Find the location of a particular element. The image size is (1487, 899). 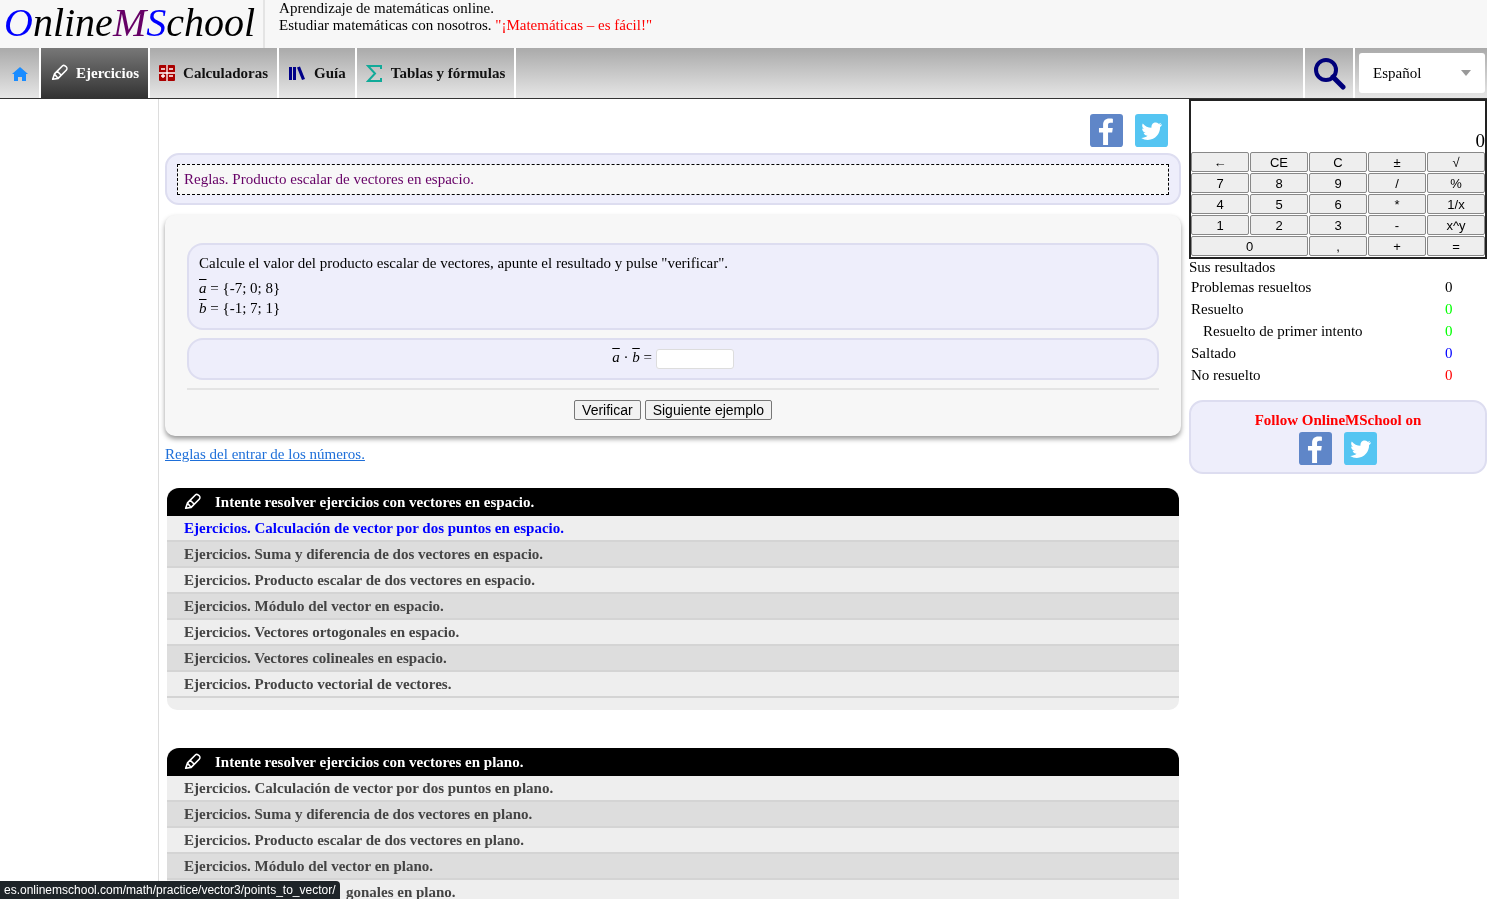

calculator-key: 7 is located at coordinates (1220, 183).